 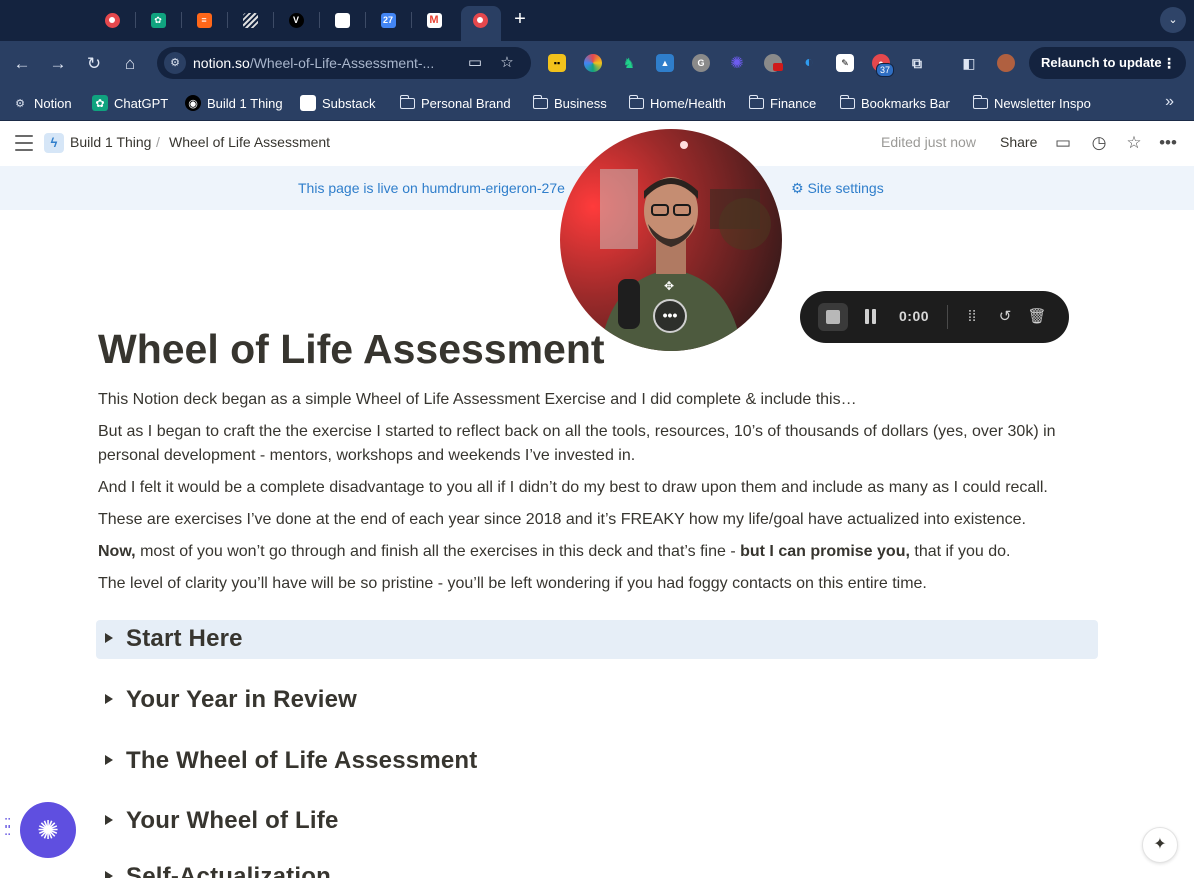 What do you see at coordinates (204, 20) in the screenshot?
I see `tab-substack: ≡` at bounding box center [204, 20].